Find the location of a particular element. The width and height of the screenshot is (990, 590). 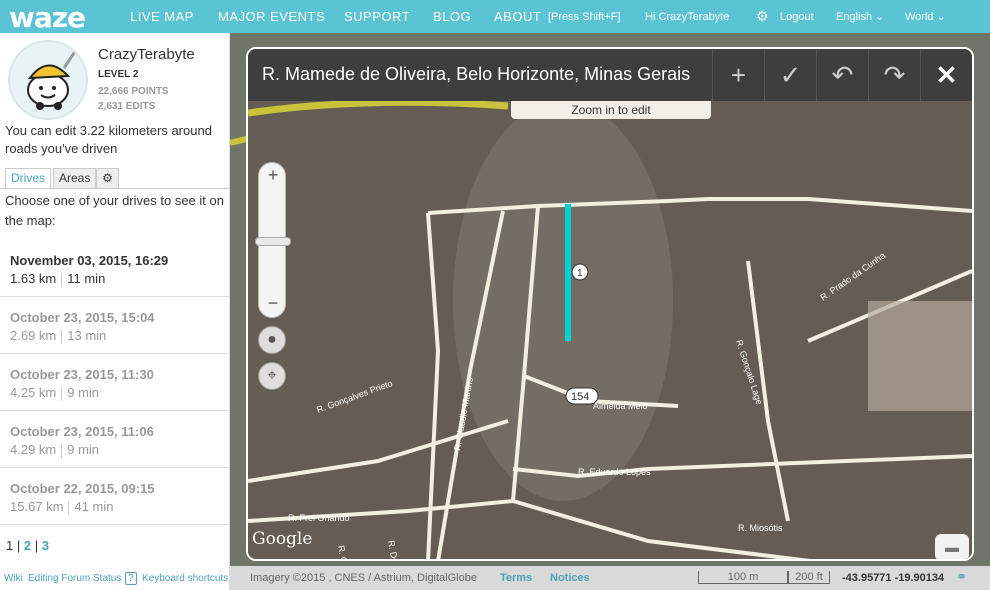

drive-date: October 23, 2015, 15:04 is located at coordinates (82, 317).